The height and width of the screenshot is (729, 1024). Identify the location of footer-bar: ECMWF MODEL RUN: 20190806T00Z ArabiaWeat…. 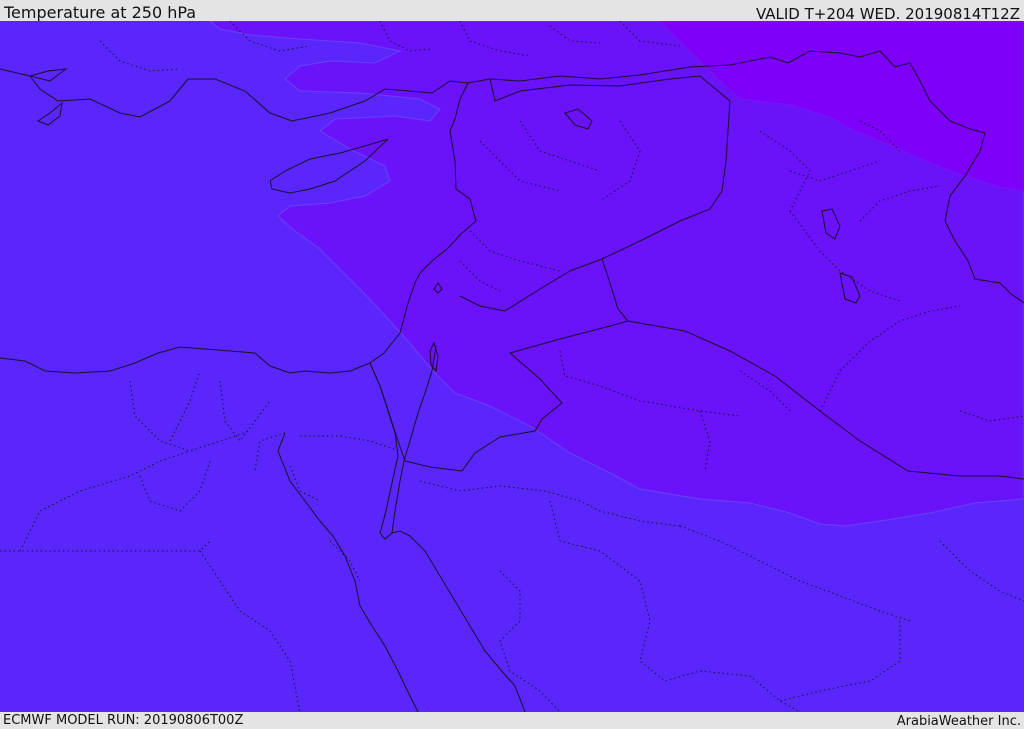
(512, 720).